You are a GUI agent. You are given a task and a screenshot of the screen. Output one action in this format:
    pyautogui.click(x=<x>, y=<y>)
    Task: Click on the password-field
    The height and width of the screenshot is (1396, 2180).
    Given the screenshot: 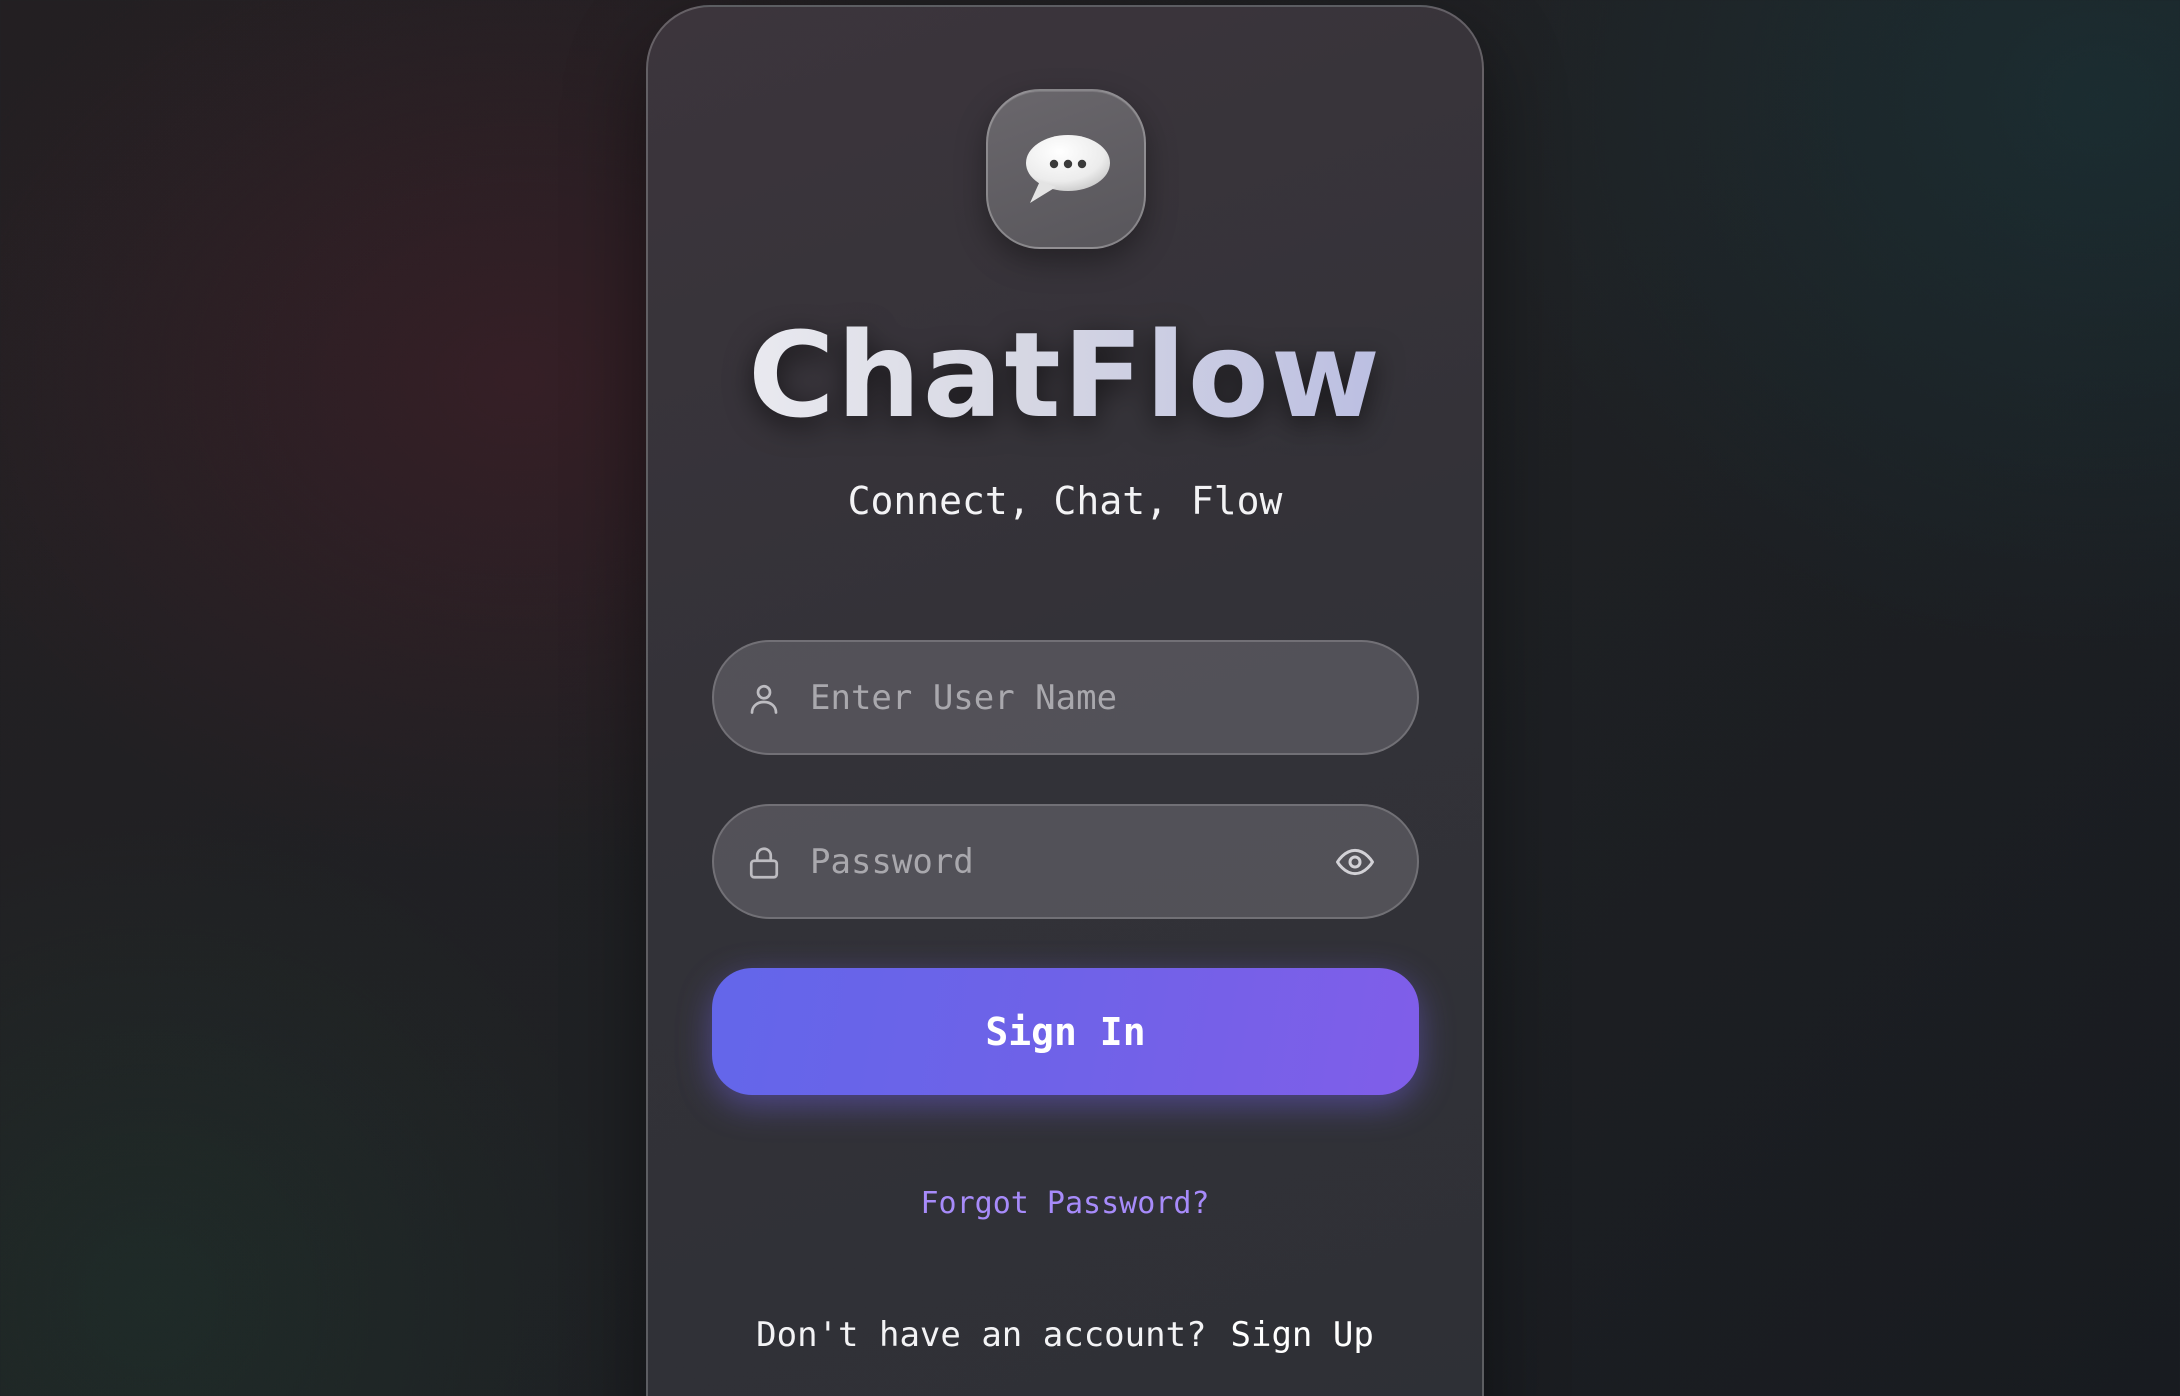 What is the action you would take?
    pyautogui.click(x=1065, y=861)
    